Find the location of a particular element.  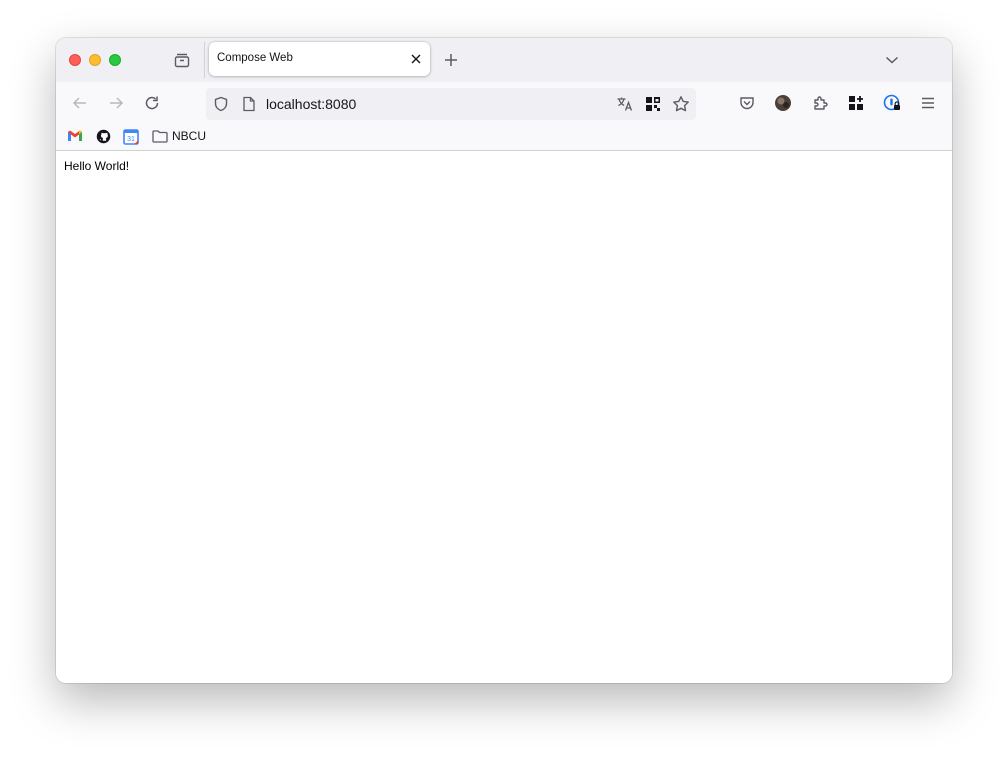

tab-strip: Compose Web is located at coordinates (504, 60).